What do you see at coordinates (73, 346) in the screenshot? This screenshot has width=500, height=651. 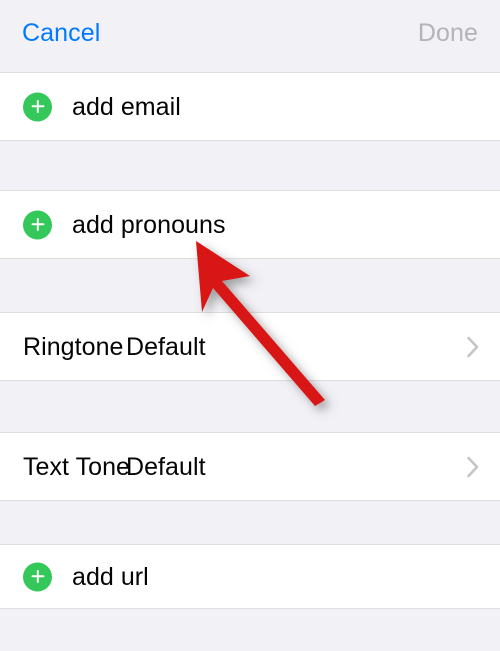 I see `ringtone-label: Ringtone` at bounding box center [73, 346].